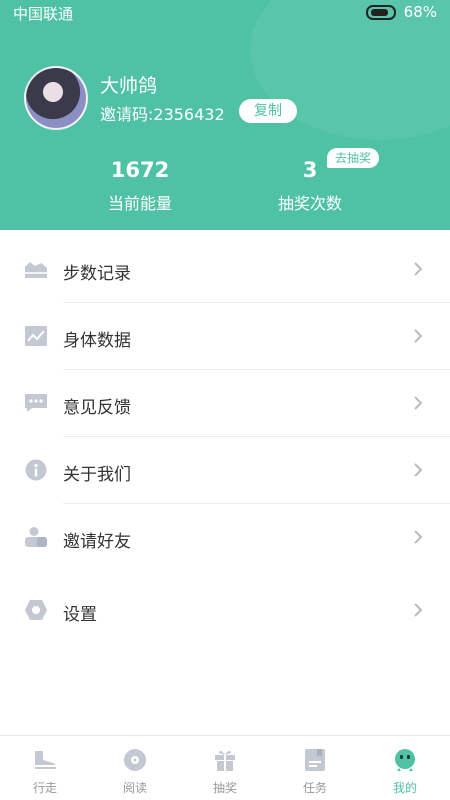 This screenshot has height=800, width=450. Describe the element at coordinates (420, 12) in the screenshot. I see `battery-percent: 68%` at that location.